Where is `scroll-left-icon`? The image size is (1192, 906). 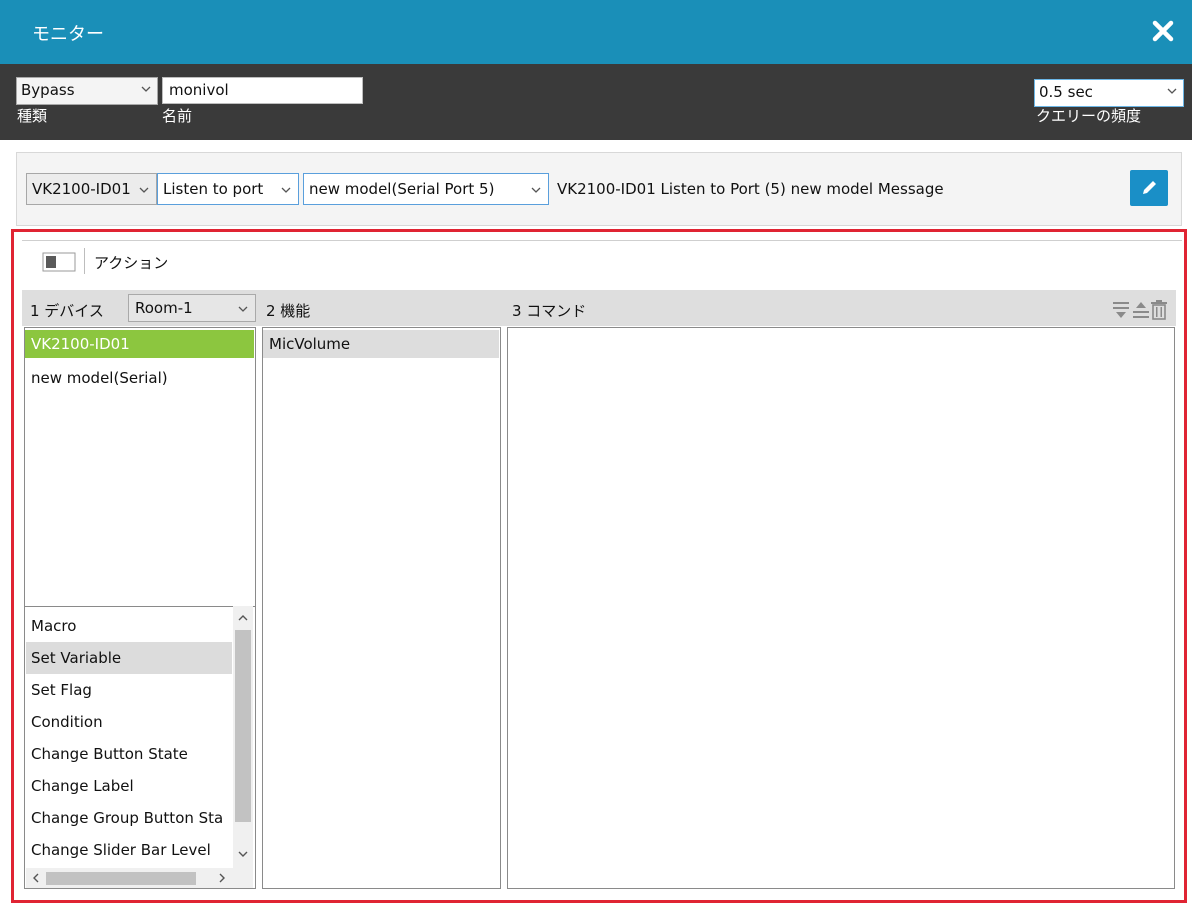 scroll-left-icon is located at coordinates (36, 878).